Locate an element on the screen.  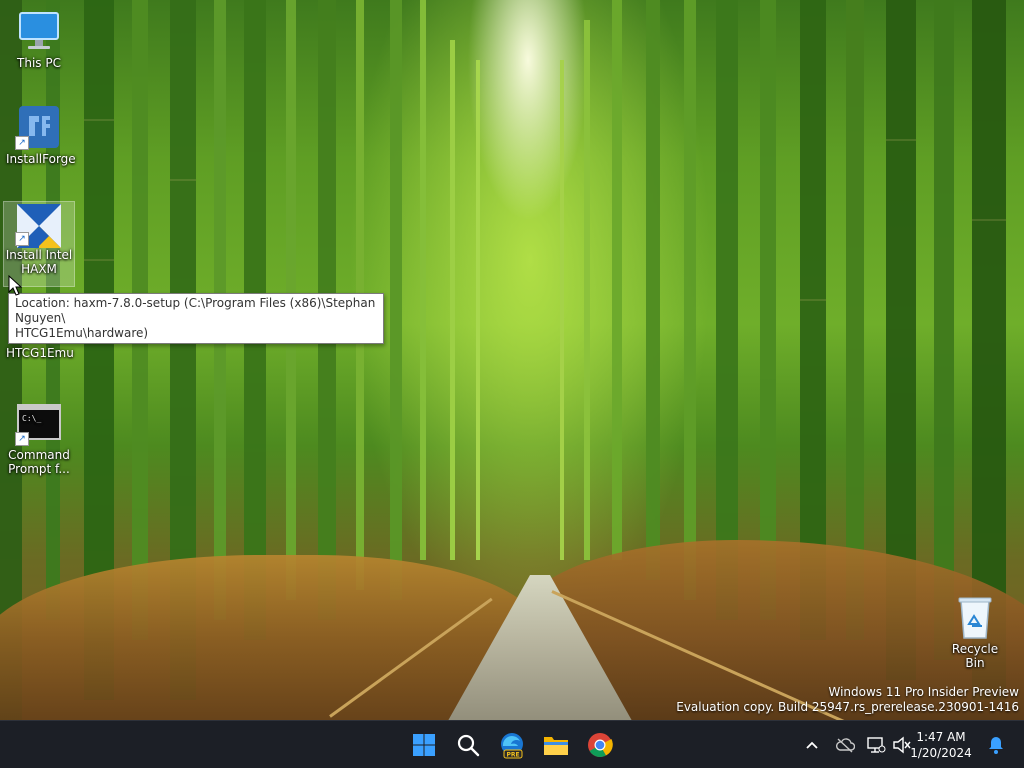
desktop-icon-label: Recycle Bin is located at coordinates (975, 656).